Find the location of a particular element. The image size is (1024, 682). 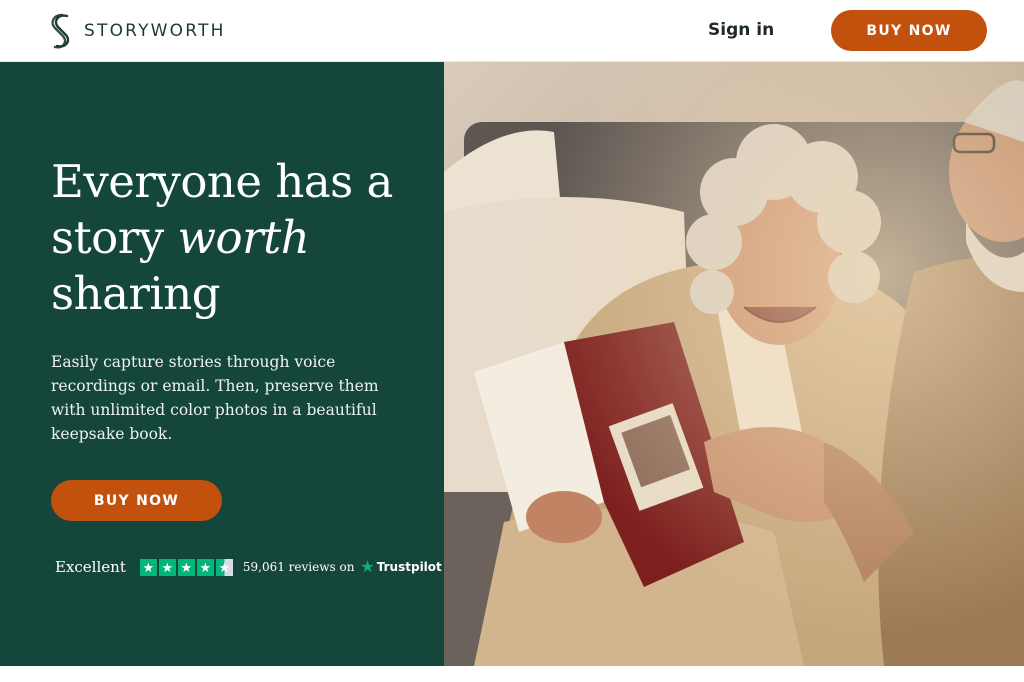

headline-line-3: sharing is located at coordinates (136, 293).